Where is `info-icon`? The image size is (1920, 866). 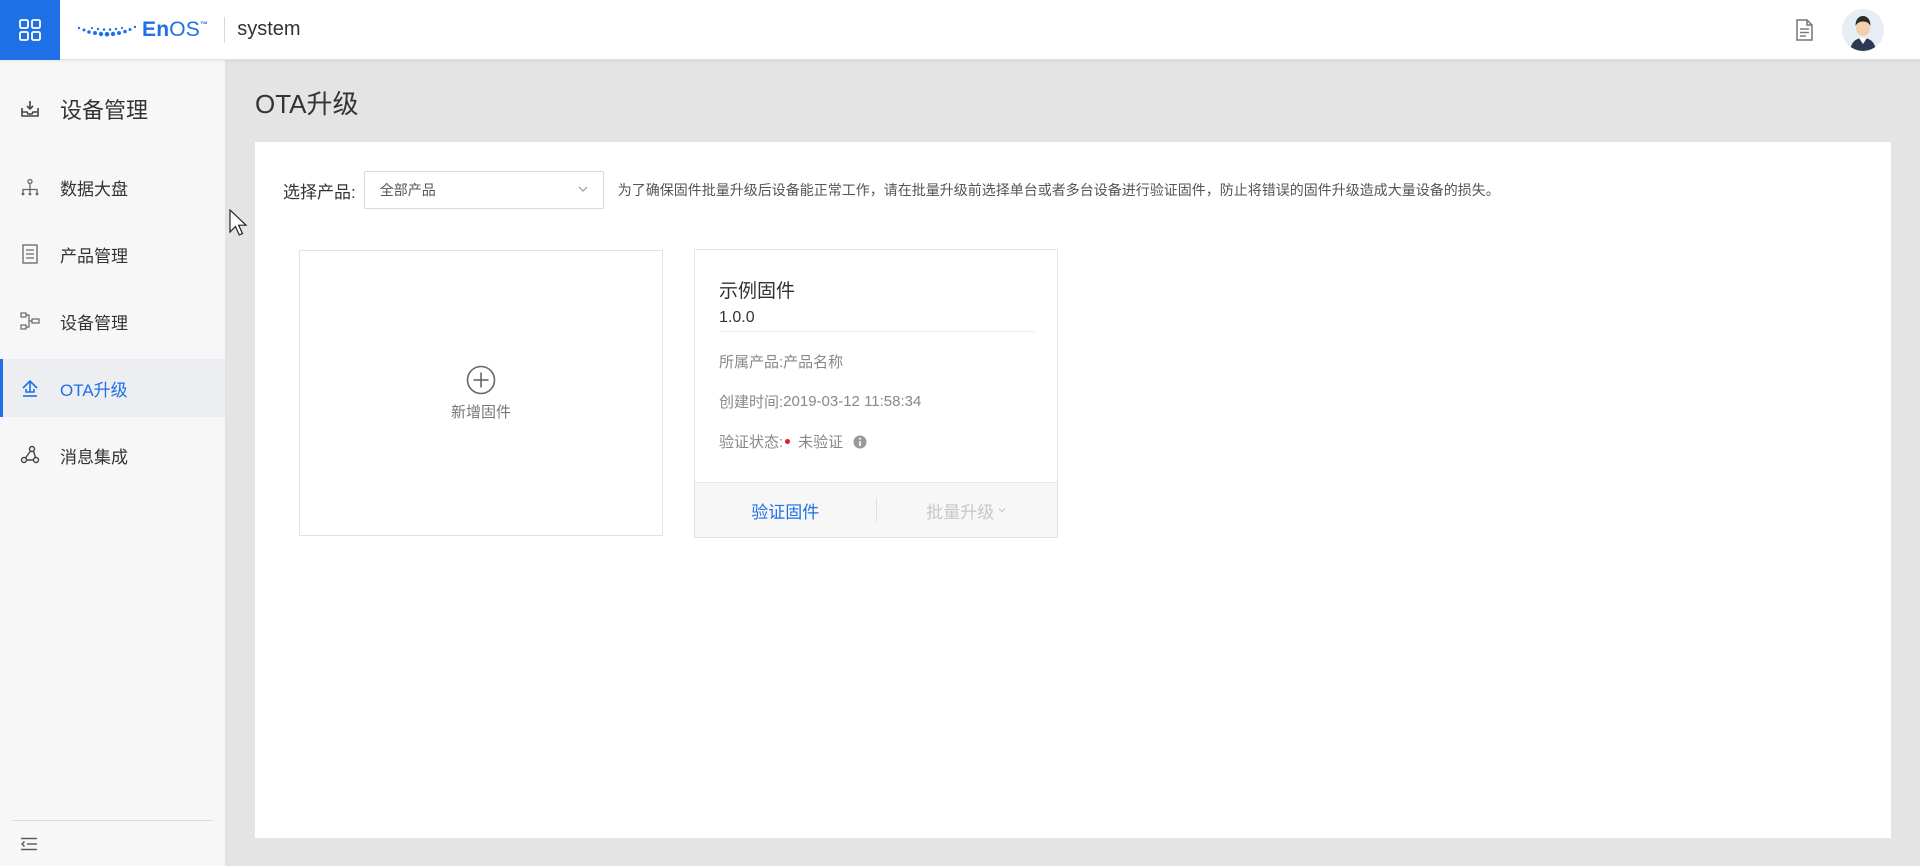
info-icon is located at coordinates (860, 442).